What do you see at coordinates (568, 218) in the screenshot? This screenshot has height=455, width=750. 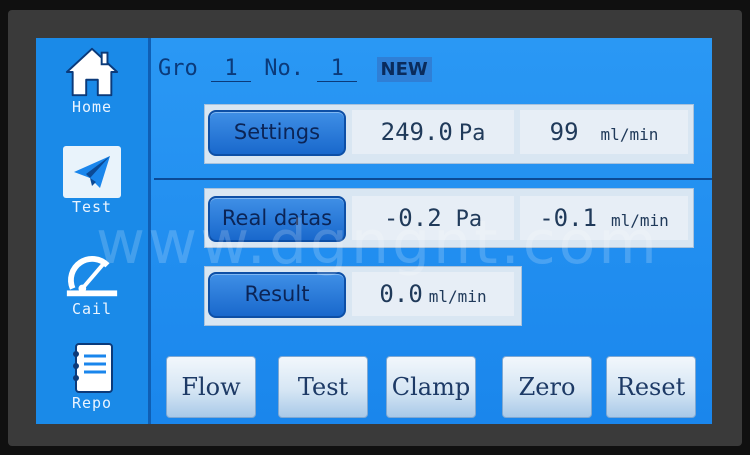 I see `real-flow-value: -0.1` at bounding box center [568, 218].